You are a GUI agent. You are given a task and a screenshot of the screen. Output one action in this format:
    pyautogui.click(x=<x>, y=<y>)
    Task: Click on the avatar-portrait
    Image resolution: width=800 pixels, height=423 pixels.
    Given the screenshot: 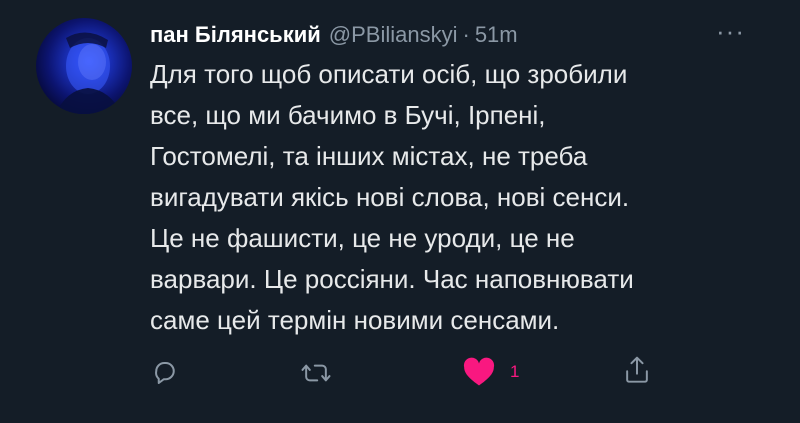 What is the action you would take?
    pyautogui.click(x=89, y=73)
    